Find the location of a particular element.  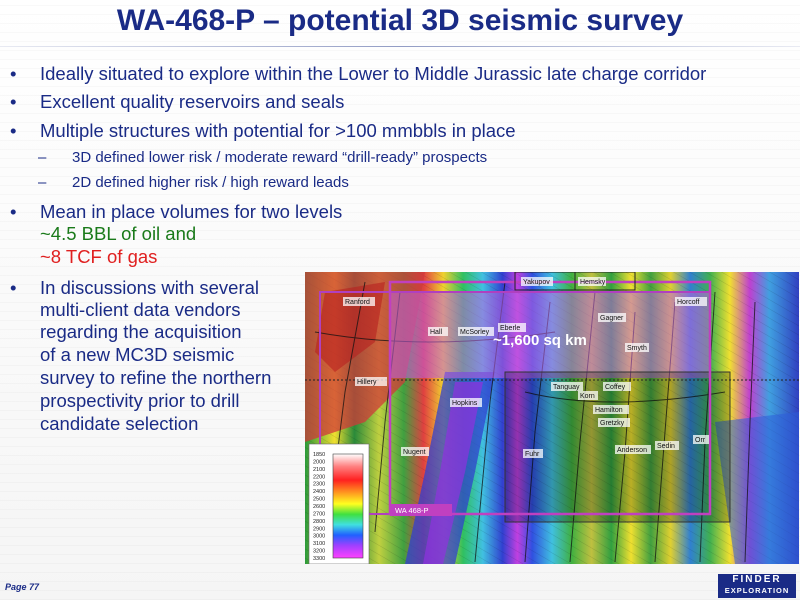

prospect-label-hemsky: Hemsky is located at coordinates (593, 282).